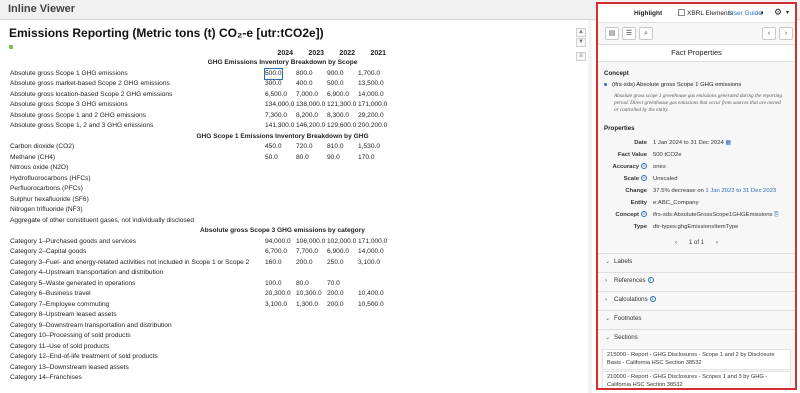 The image size is (800, 393). Describe the element at coordinates (581, 32) in the screenshot. I see `scroll-up-button: ▲` at that location.